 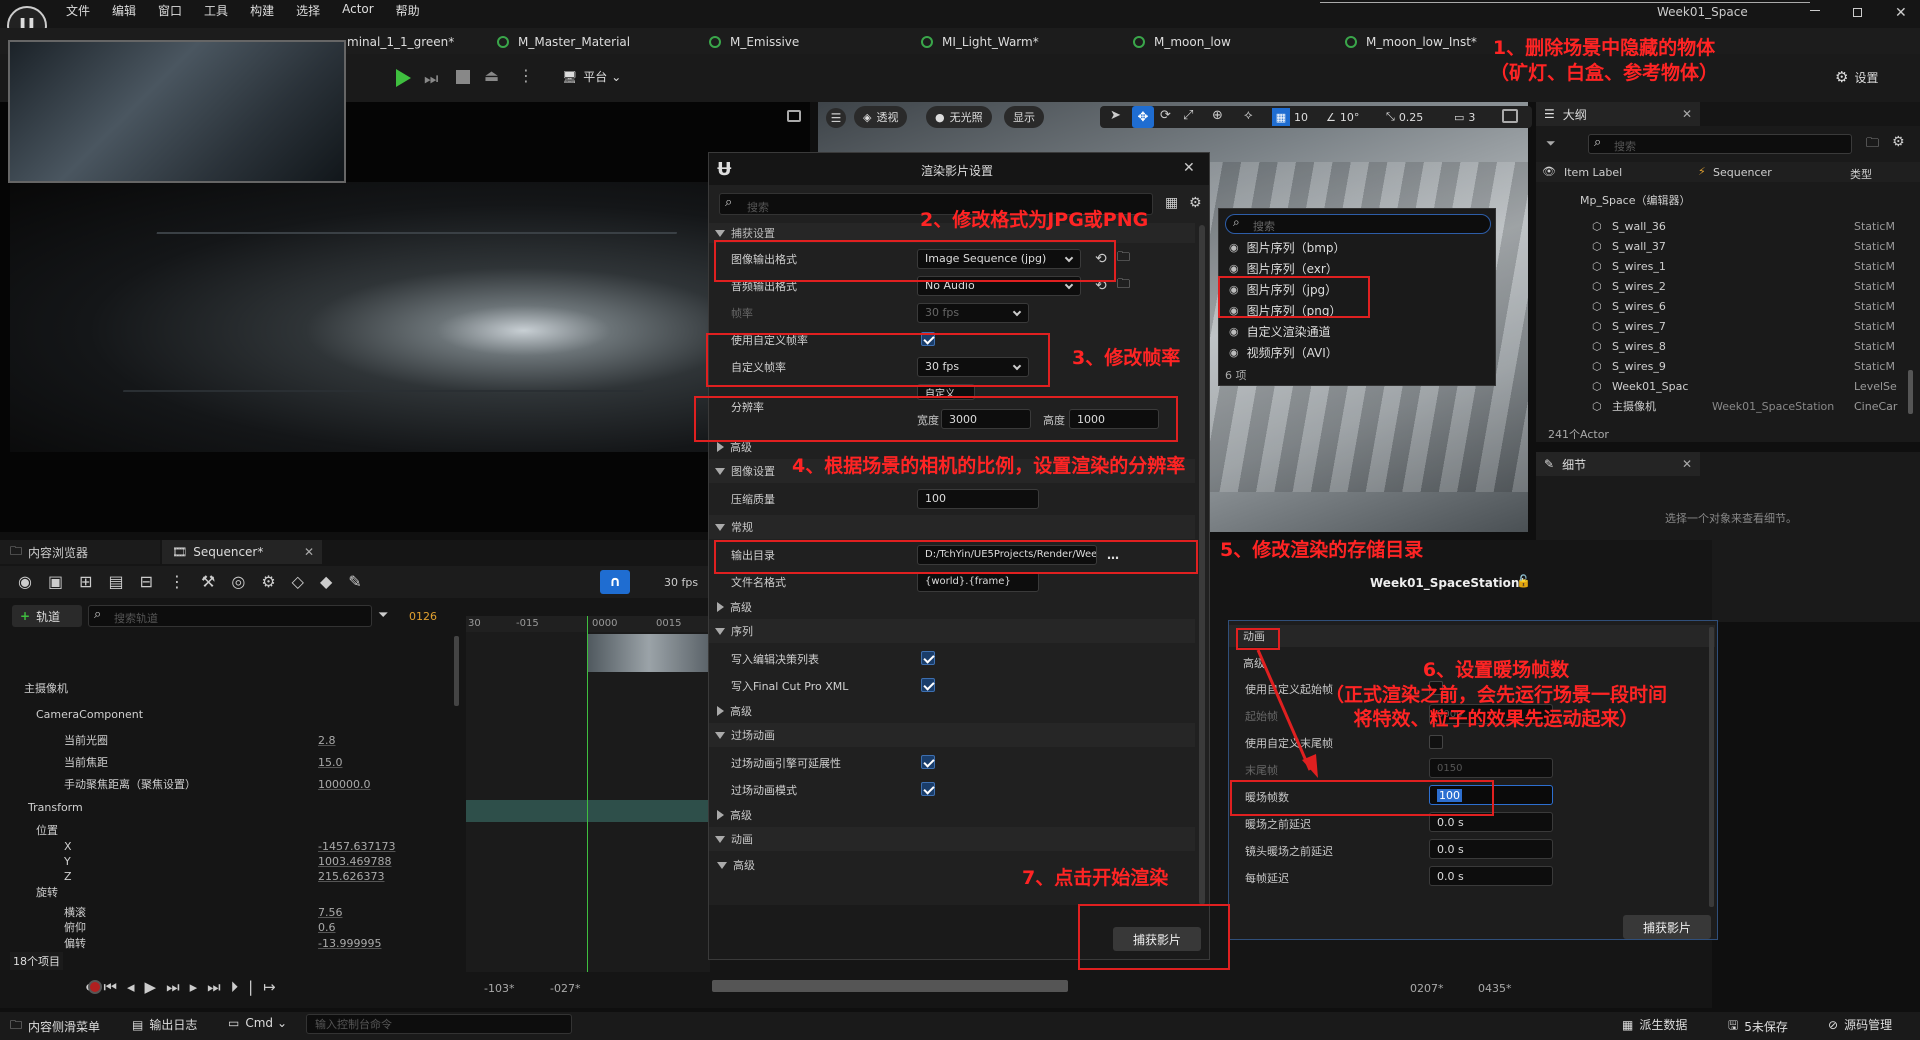 What do you see at coordinates (230, 714) in the screenshot?
I see `track-row: CameraComponent` at bounding box center [230, 714].